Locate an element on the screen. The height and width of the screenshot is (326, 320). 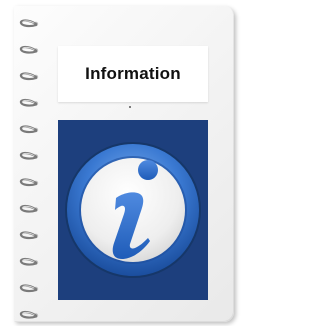
info-dot is located at coordinates (148, 170).